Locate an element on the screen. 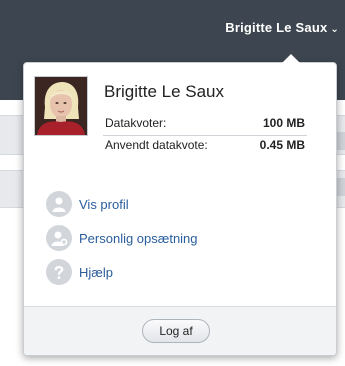 The width and height of the screenshot is (345, 366). avatar is located at coordinates (61, 106).